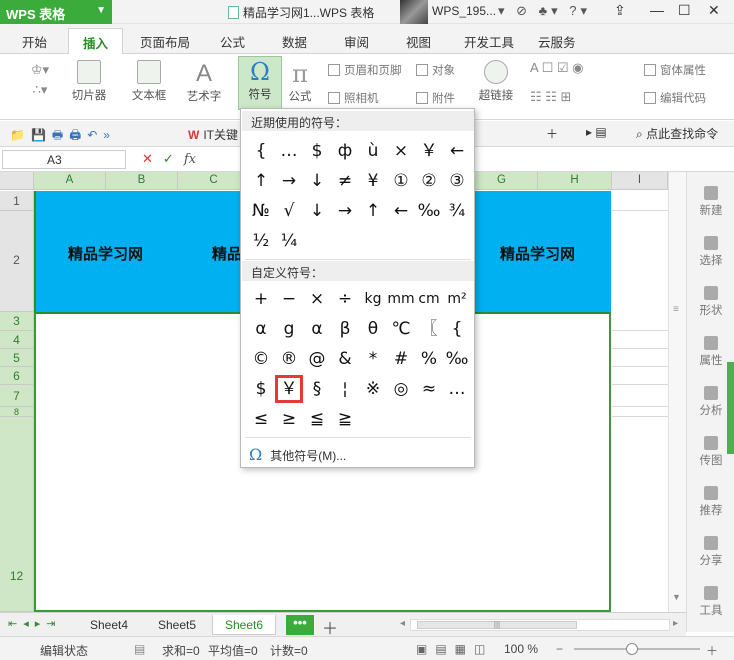  I want to click on row-header-12: 12, so click(17, 514).